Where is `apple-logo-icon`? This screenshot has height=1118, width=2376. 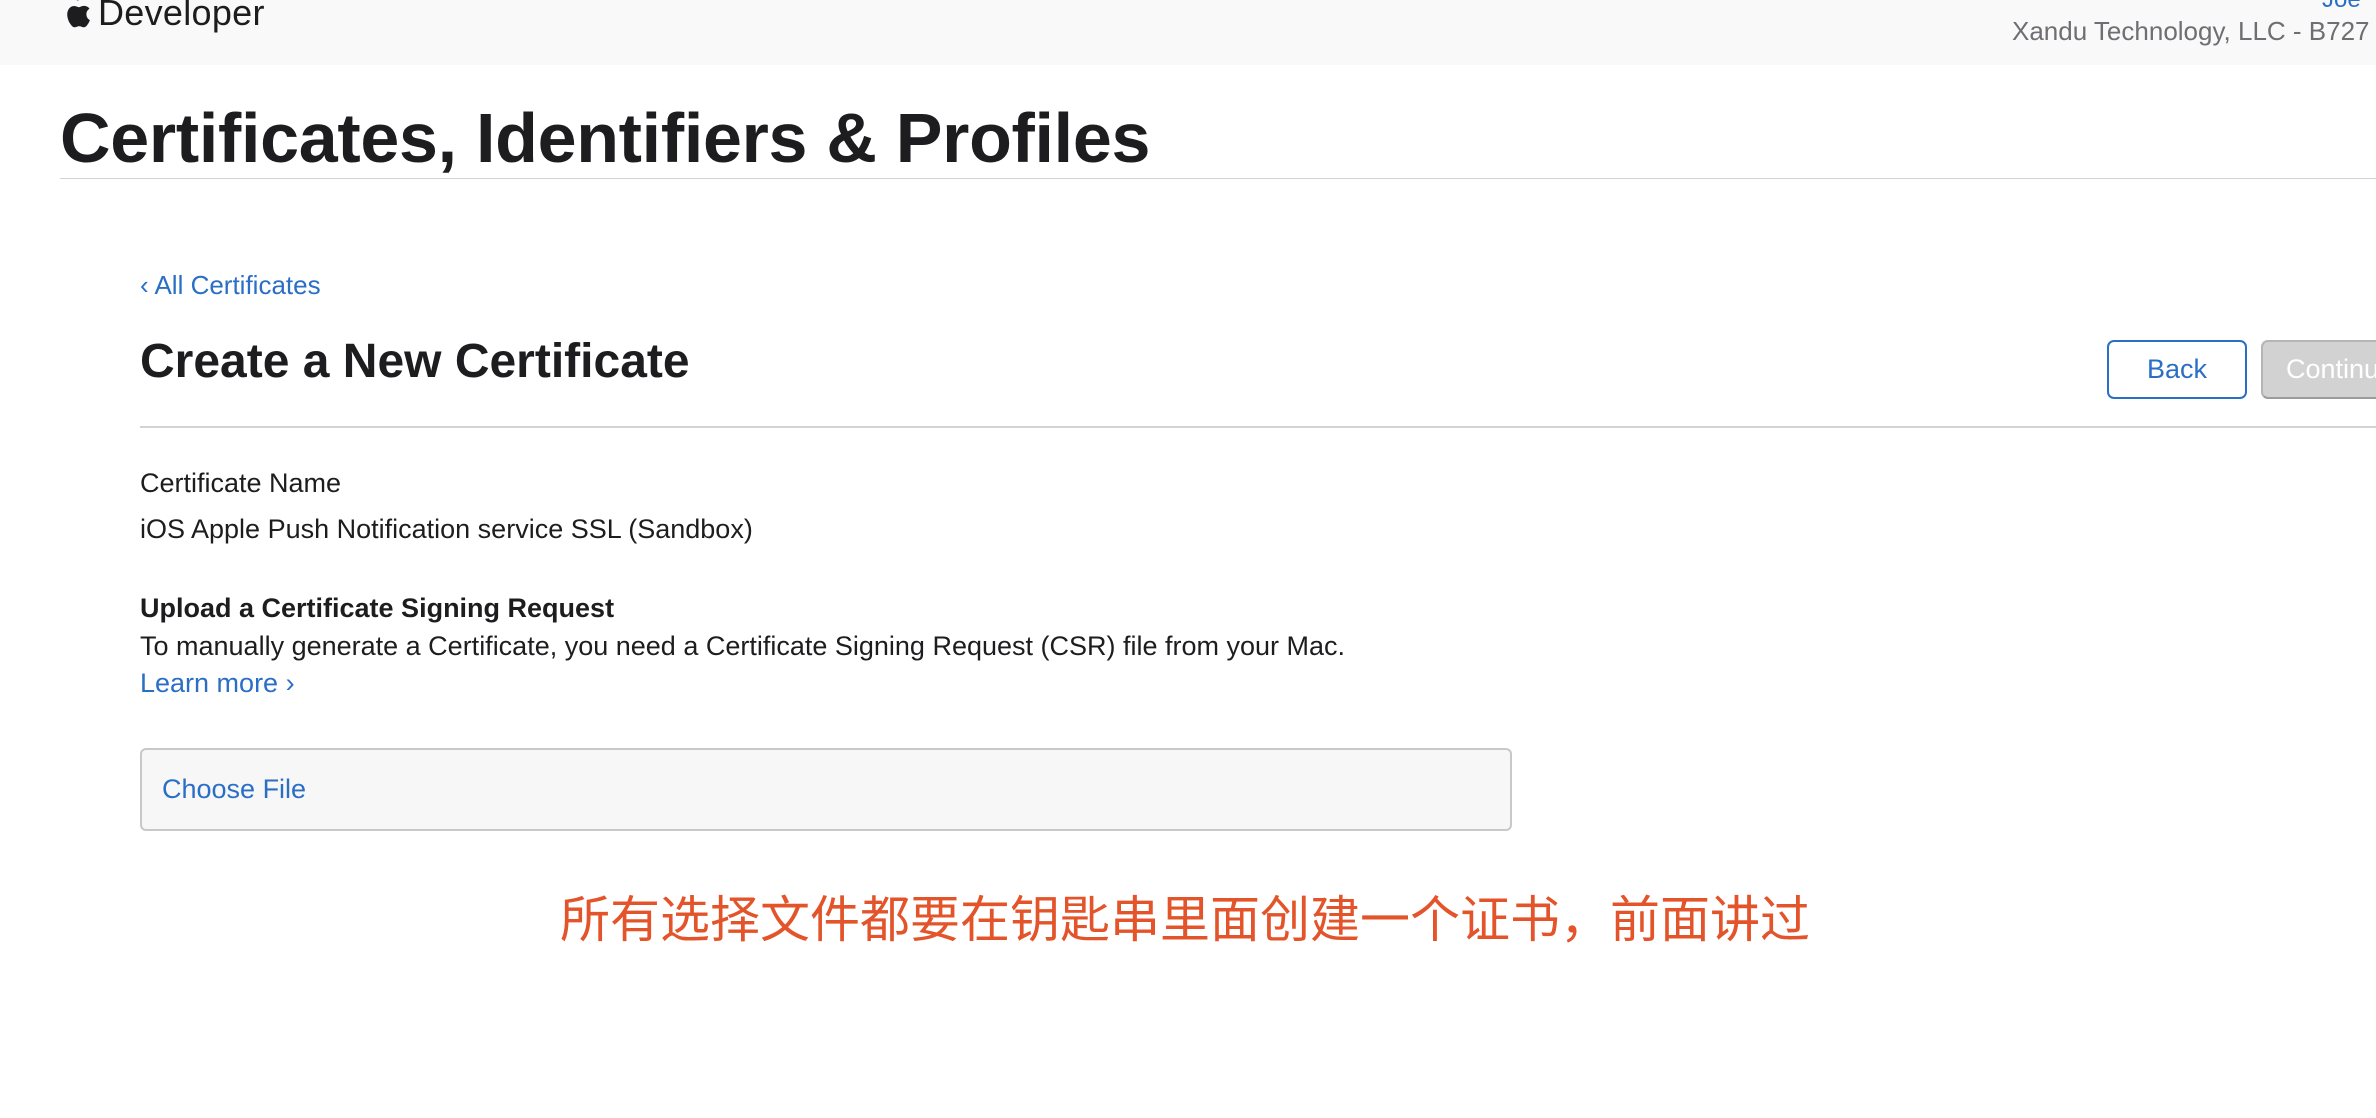
apple-logo-icon is located at coordinates (78, 14).